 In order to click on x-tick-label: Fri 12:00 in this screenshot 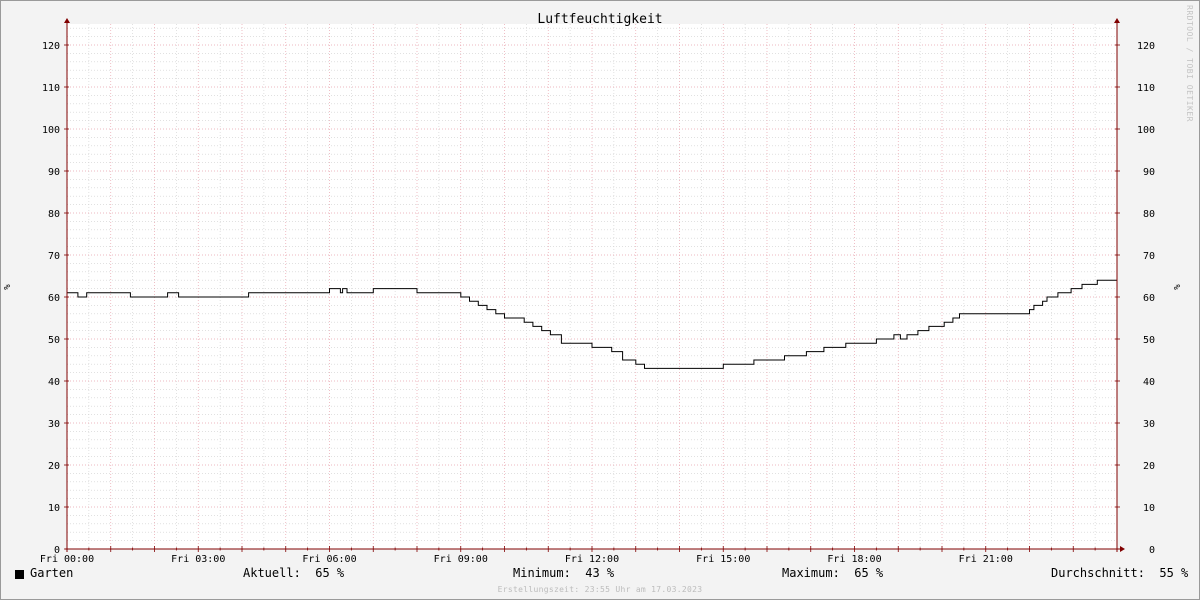, I will do `click(592, 559)`.